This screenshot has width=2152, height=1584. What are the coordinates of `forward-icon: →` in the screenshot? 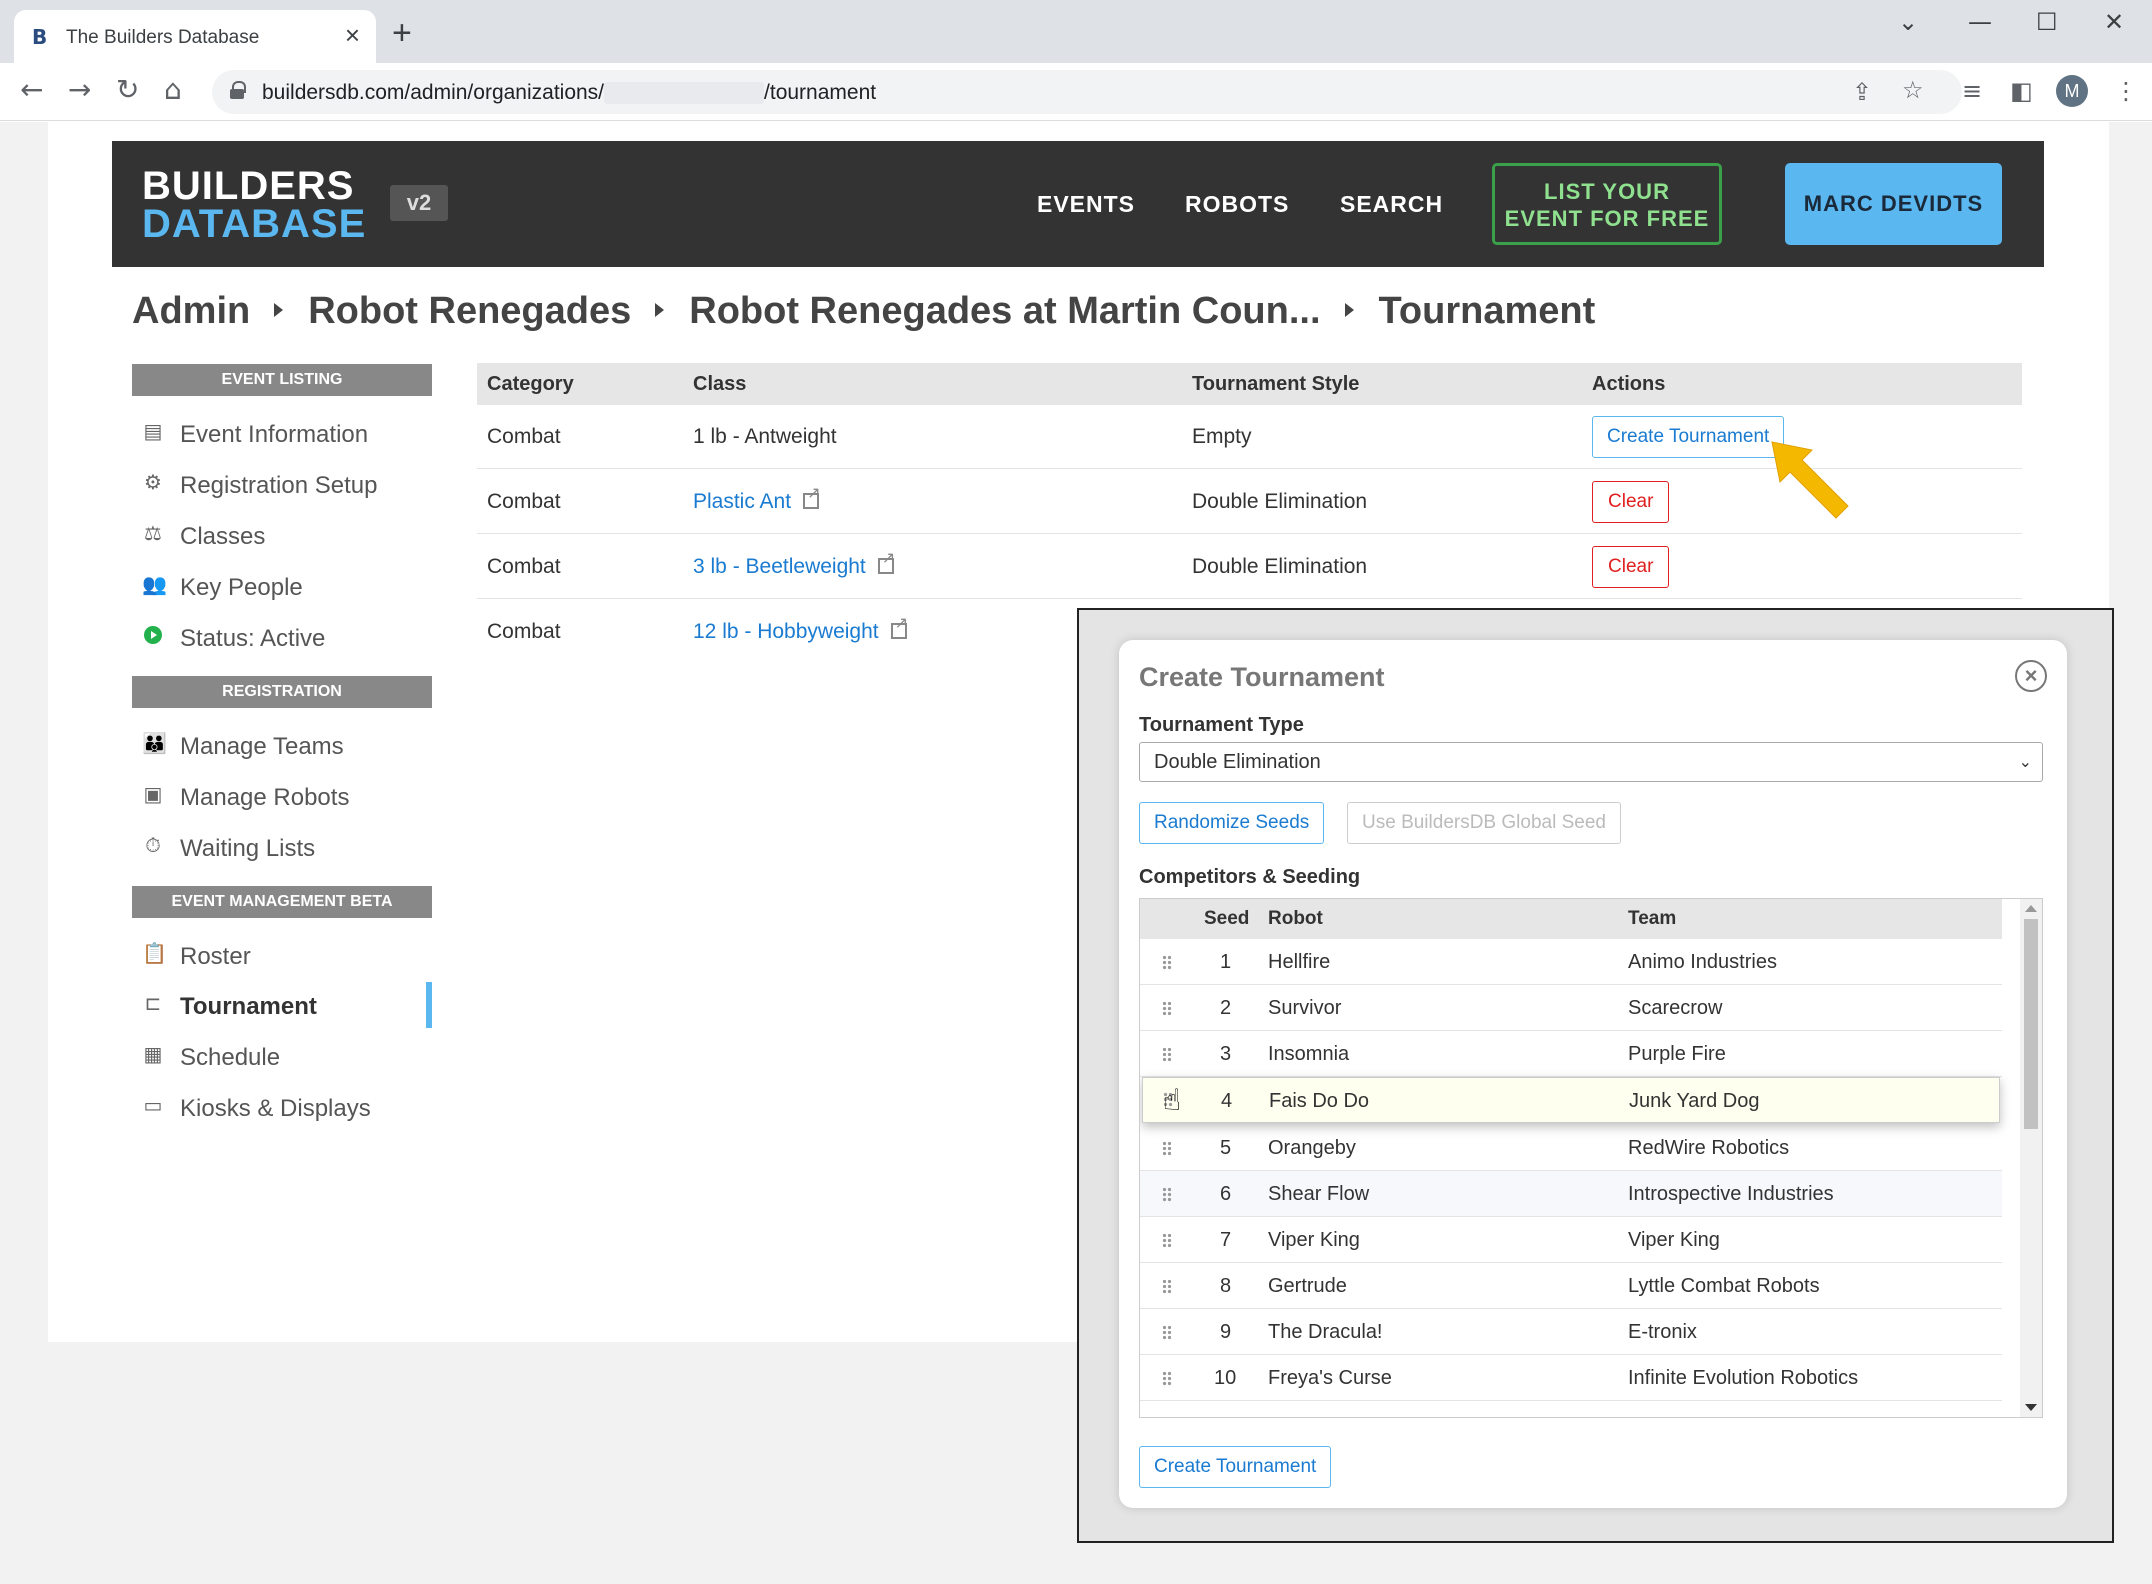 It's located at (79, 90).